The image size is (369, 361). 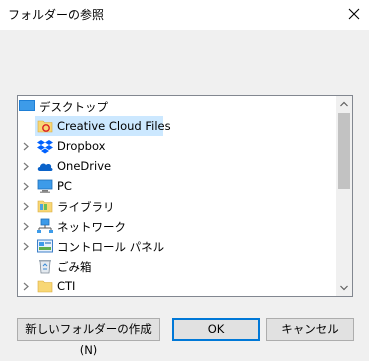 I want to click on desktop-icon, so click(x=27, y=105).